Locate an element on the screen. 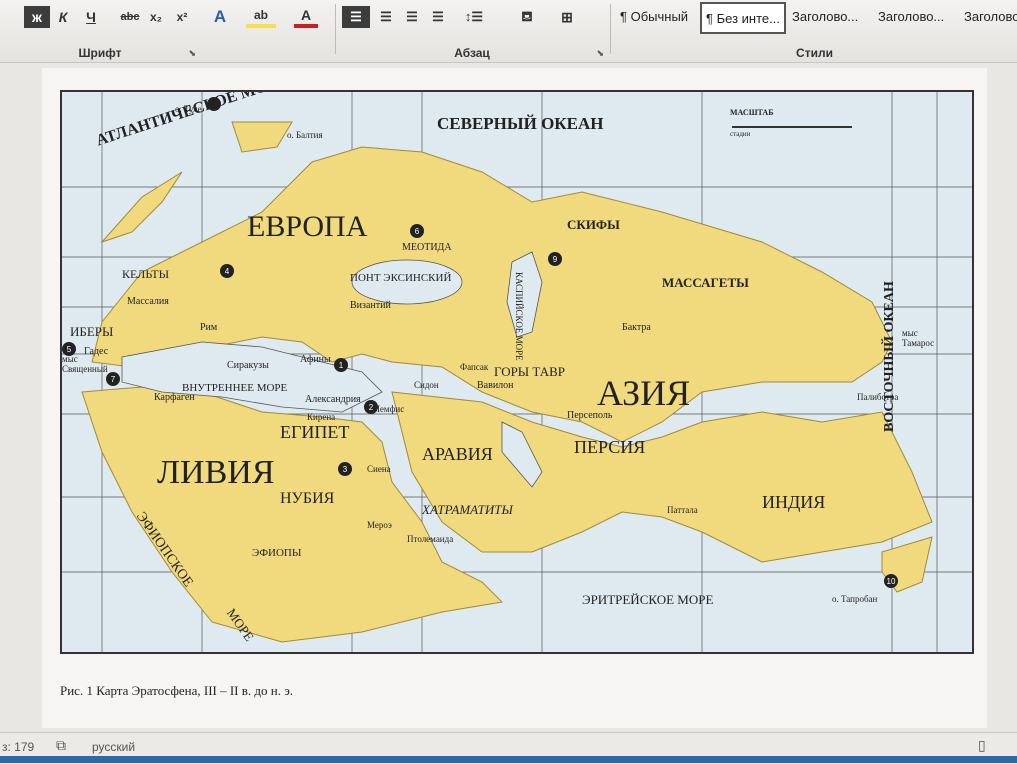  map-scale-title: МАСШТАБ is located at coordinates (752, 112).